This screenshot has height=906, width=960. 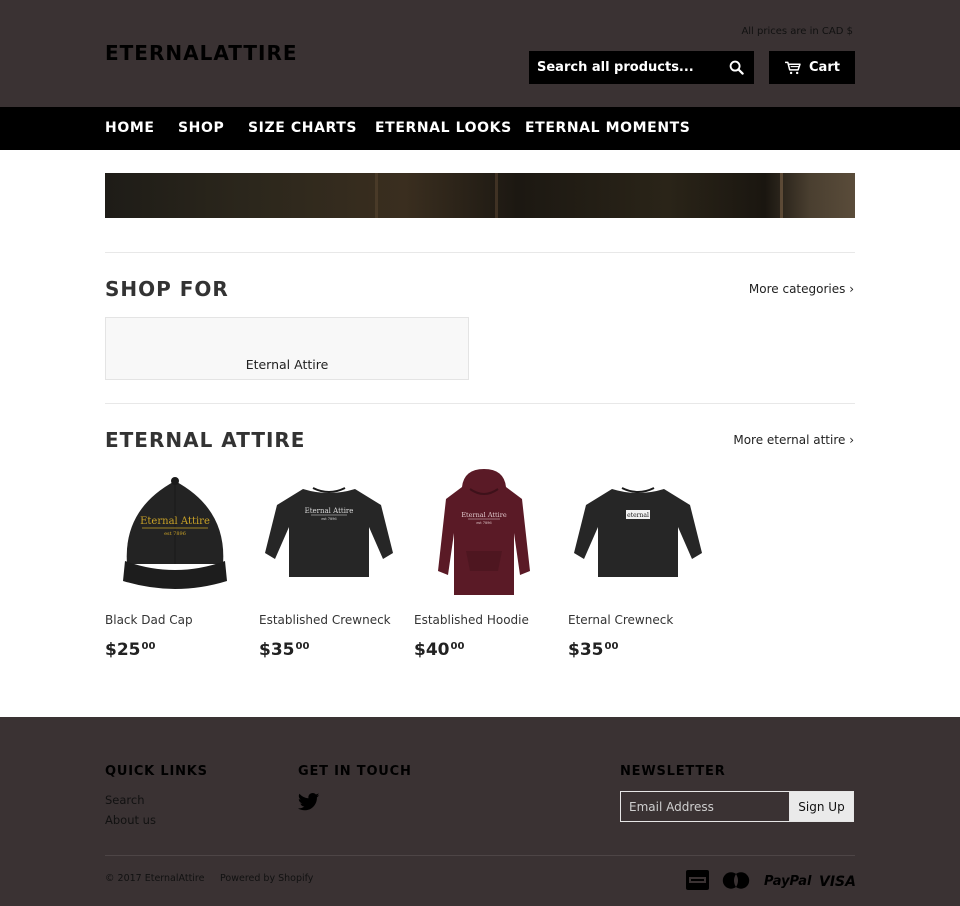 I want to click on nav-item-eternal-looks: ETERNAL LOOKS, so click(x=443, y=128).